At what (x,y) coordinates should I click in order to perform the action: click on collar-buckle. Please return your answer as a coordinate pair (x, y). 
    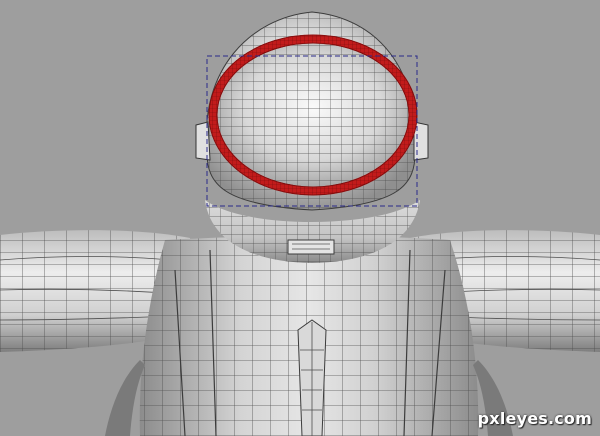
    Looking at the image, I should click on (311, 247).